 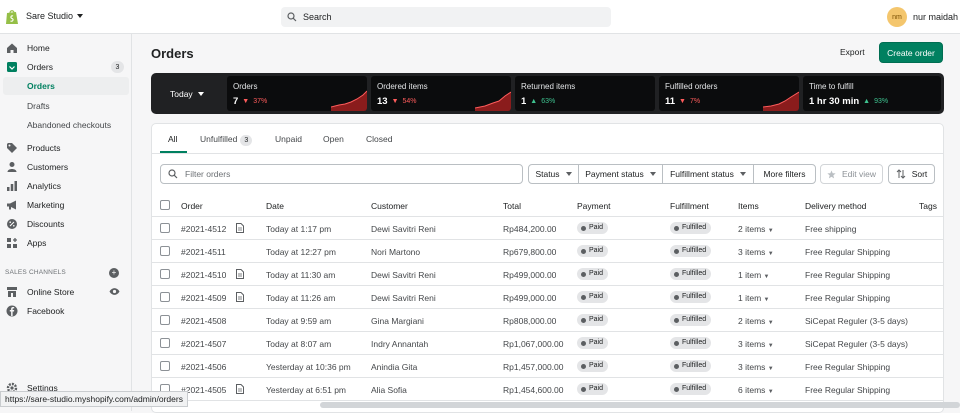 I want to click on sidebar-item-customers: Customers, so click(x=66, y=167).